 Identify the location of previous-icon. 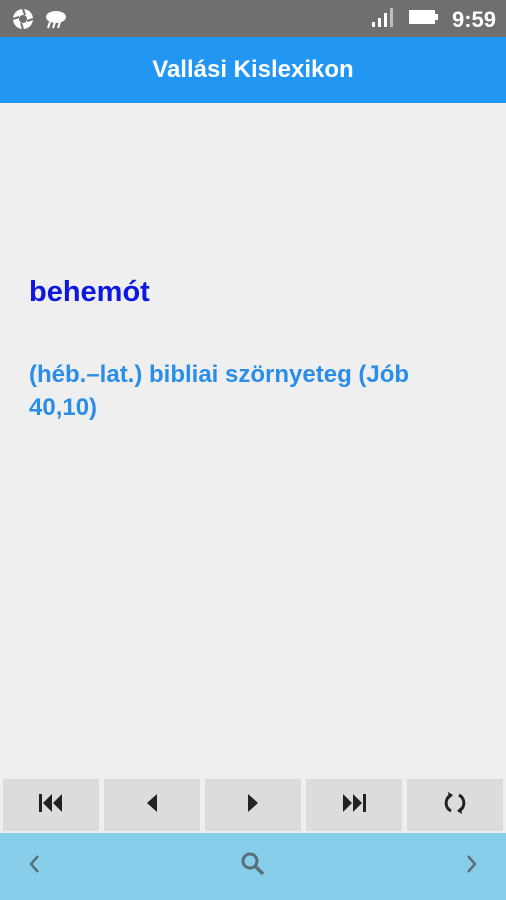
(152, 805).